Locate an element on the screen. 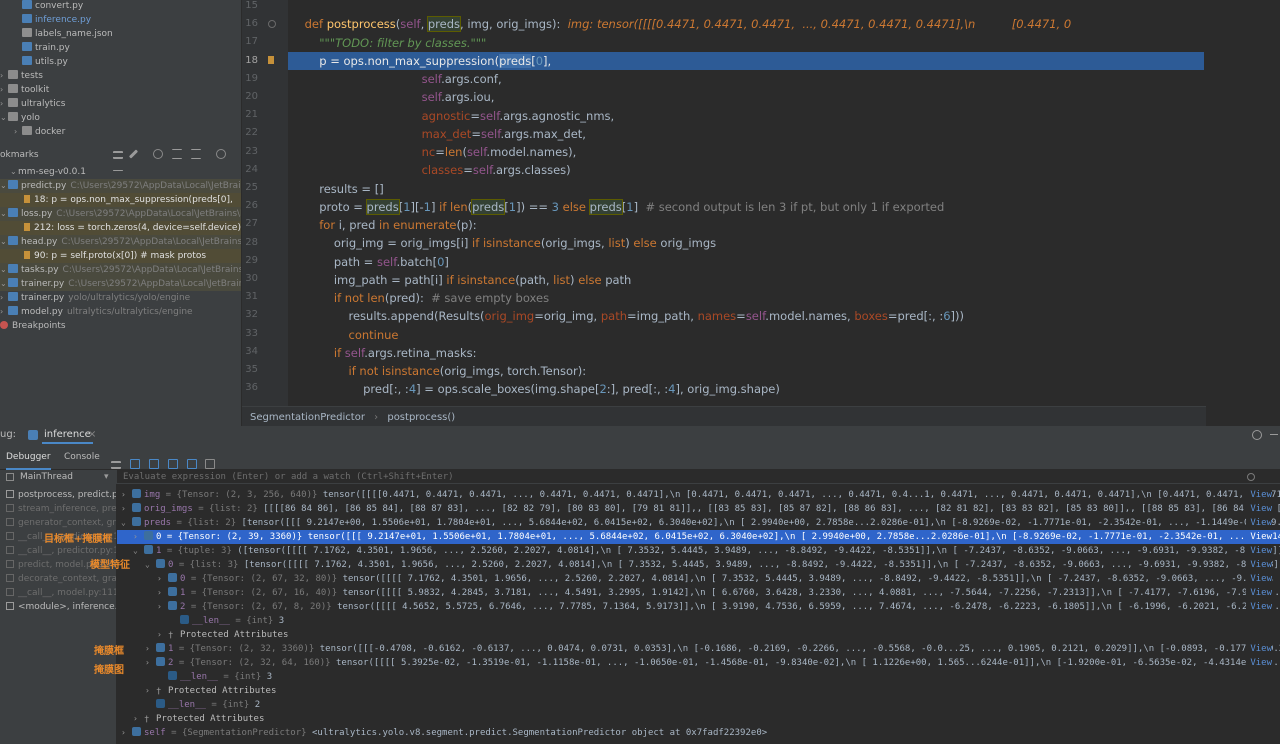 The image size is (1280, 744). tree-item: labels_name.json is located at coordinates (56, 34).